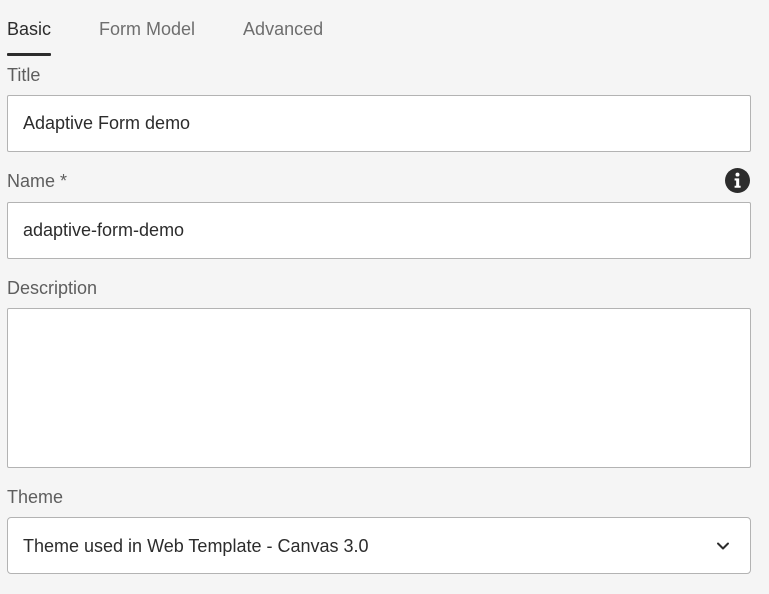 The width and height of the screenshot is (769, 594). Describe the element at coordinates (196, 546) in the screenshot. I see `theme-selected-value: Theme used in Web Template - Canvas 3.0` at that location.